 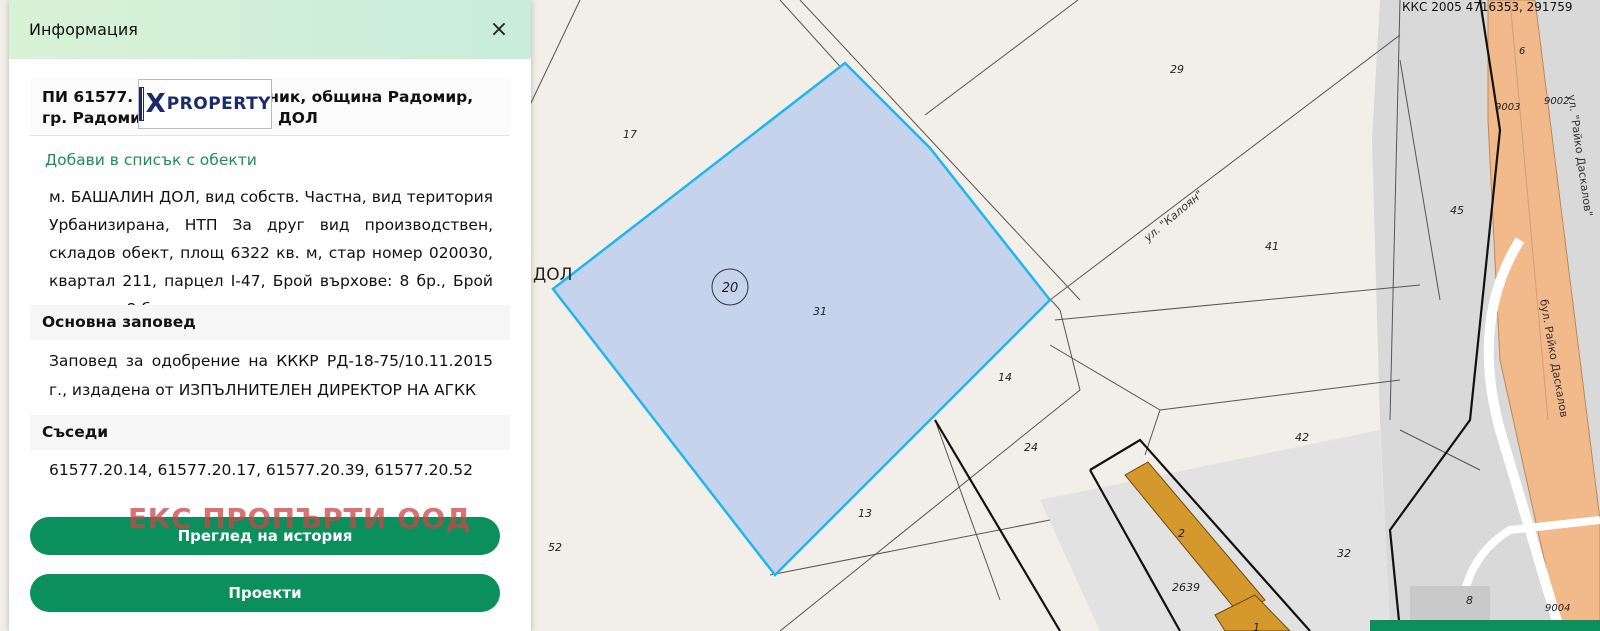 I want to click on neighbors-heading: Съседи, so click(x=270, y=432).